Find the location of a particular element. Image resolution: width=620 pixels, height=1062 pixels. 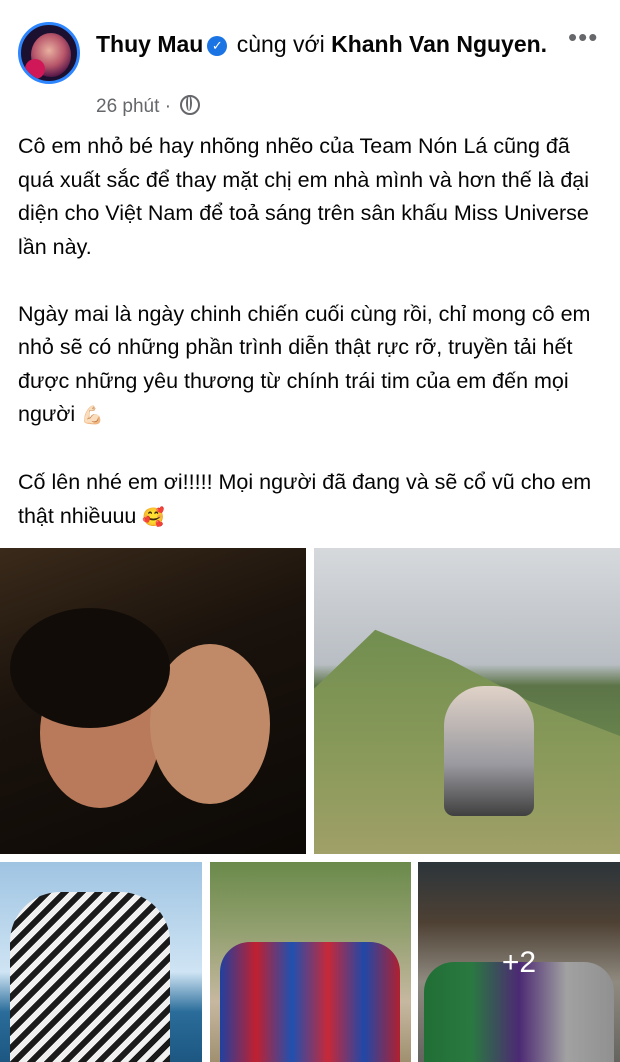

with-text: cùng với is located at coordinates (280, 44).